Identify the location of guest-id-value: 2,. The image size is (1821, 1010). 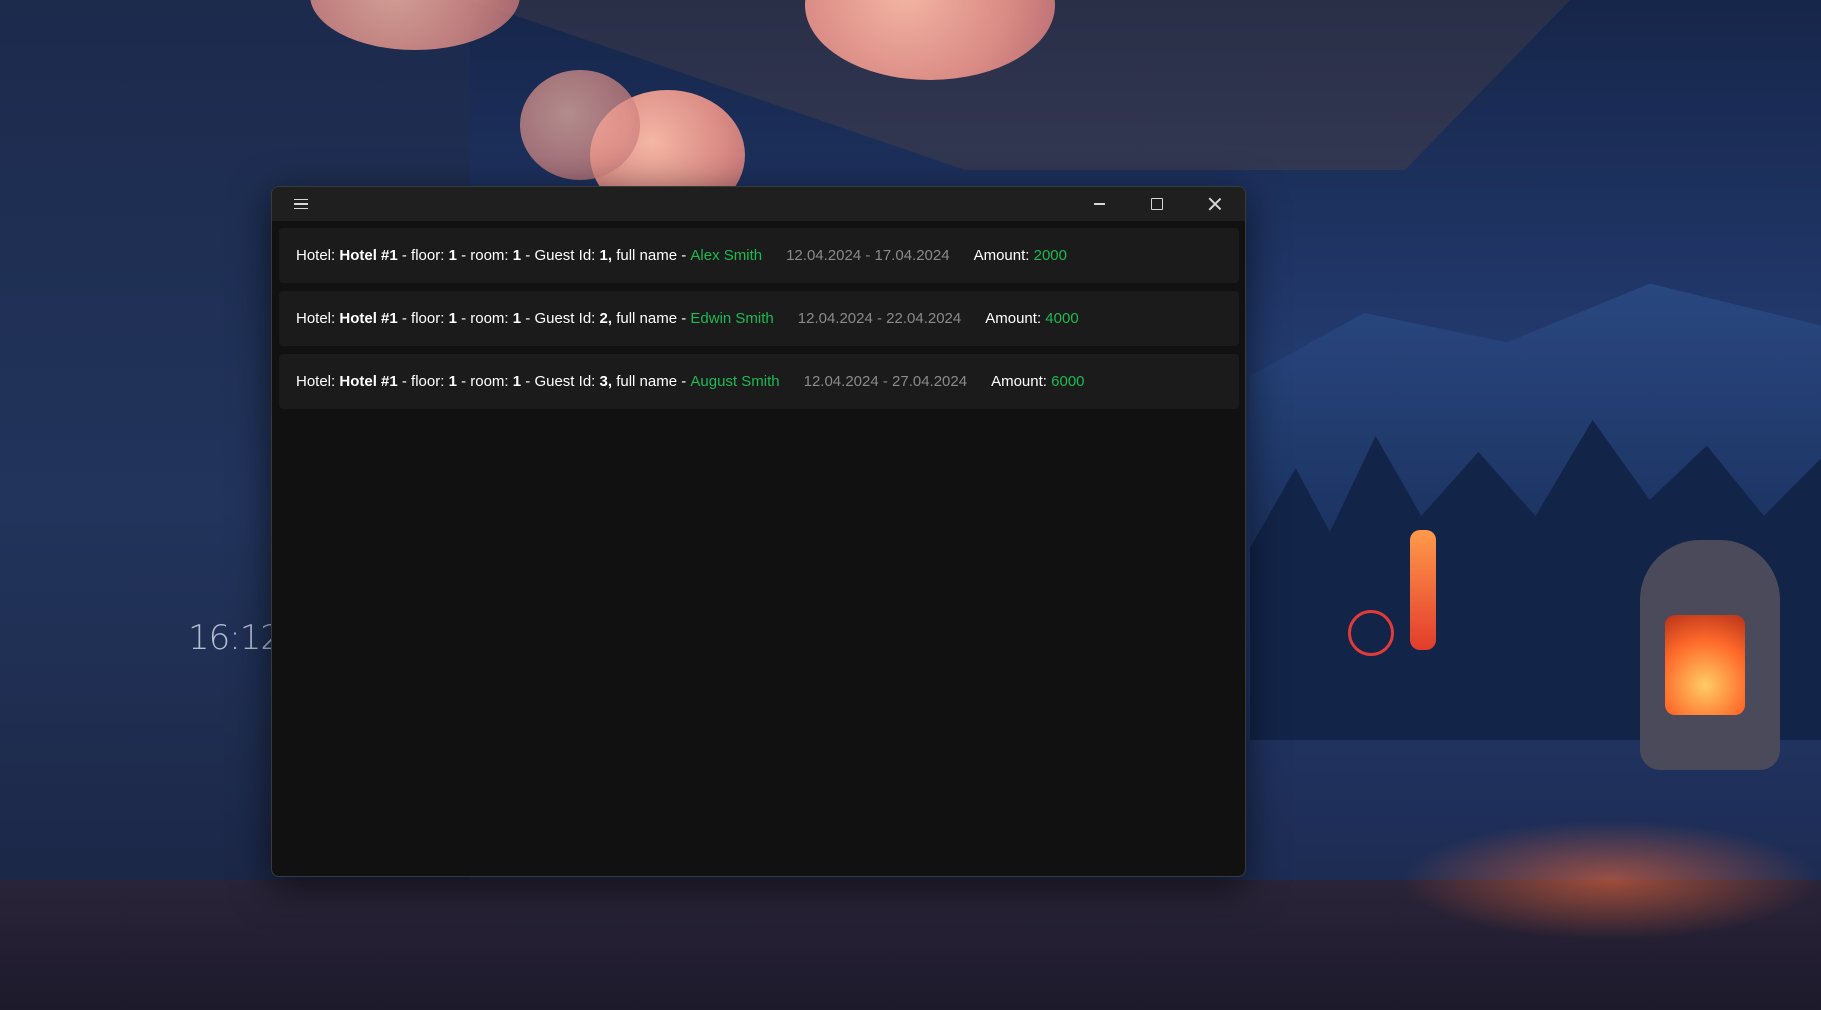
(606, 318).